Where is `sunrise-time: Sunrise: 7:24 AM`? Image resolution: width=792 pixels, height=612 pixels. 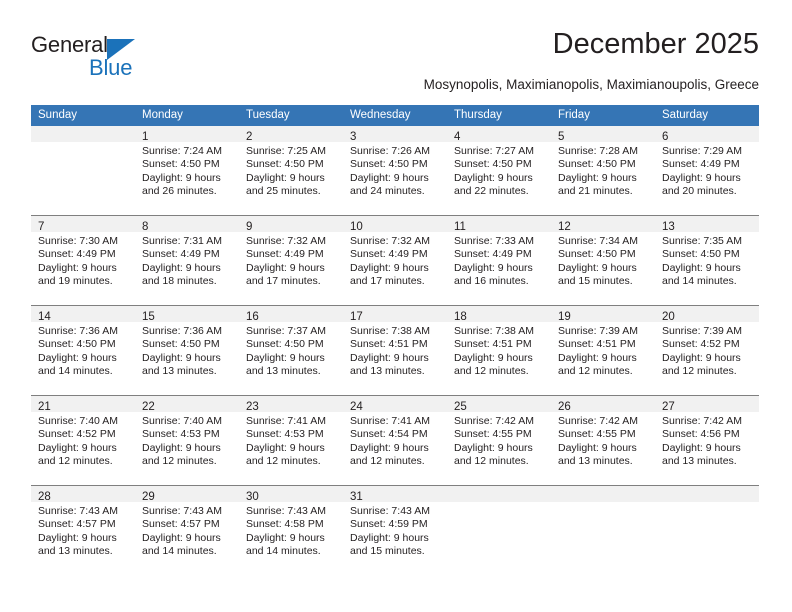 sunrise-time: Sunrise: 7:24 AM is located at coordinates (182, 151).